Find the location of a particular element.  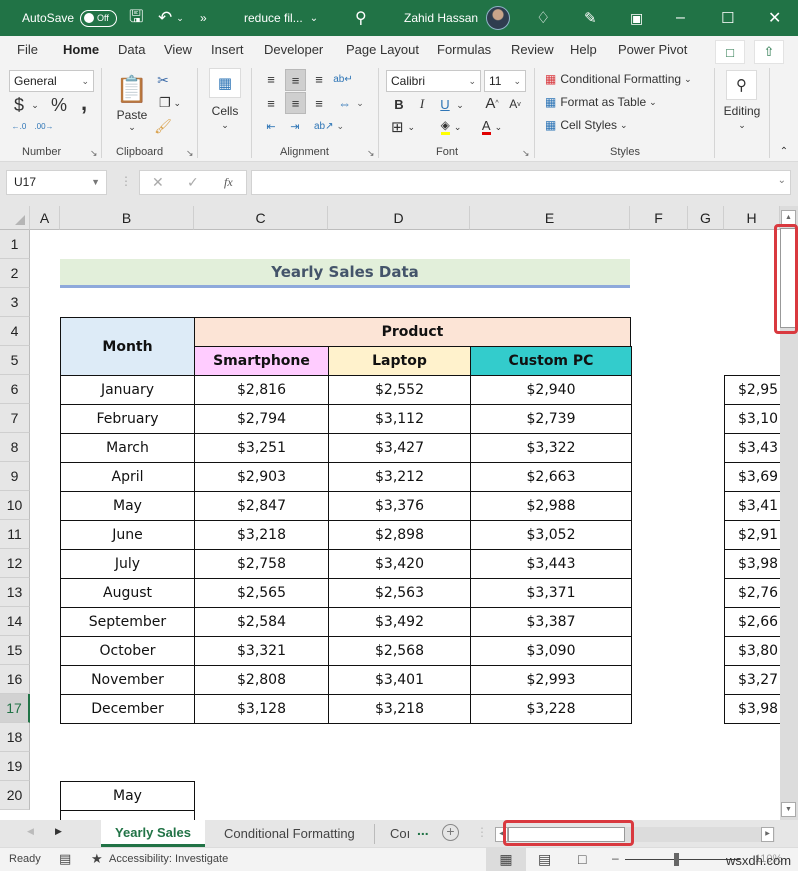

table-cell-h: $2,76 is located at coordinates (752, 593).